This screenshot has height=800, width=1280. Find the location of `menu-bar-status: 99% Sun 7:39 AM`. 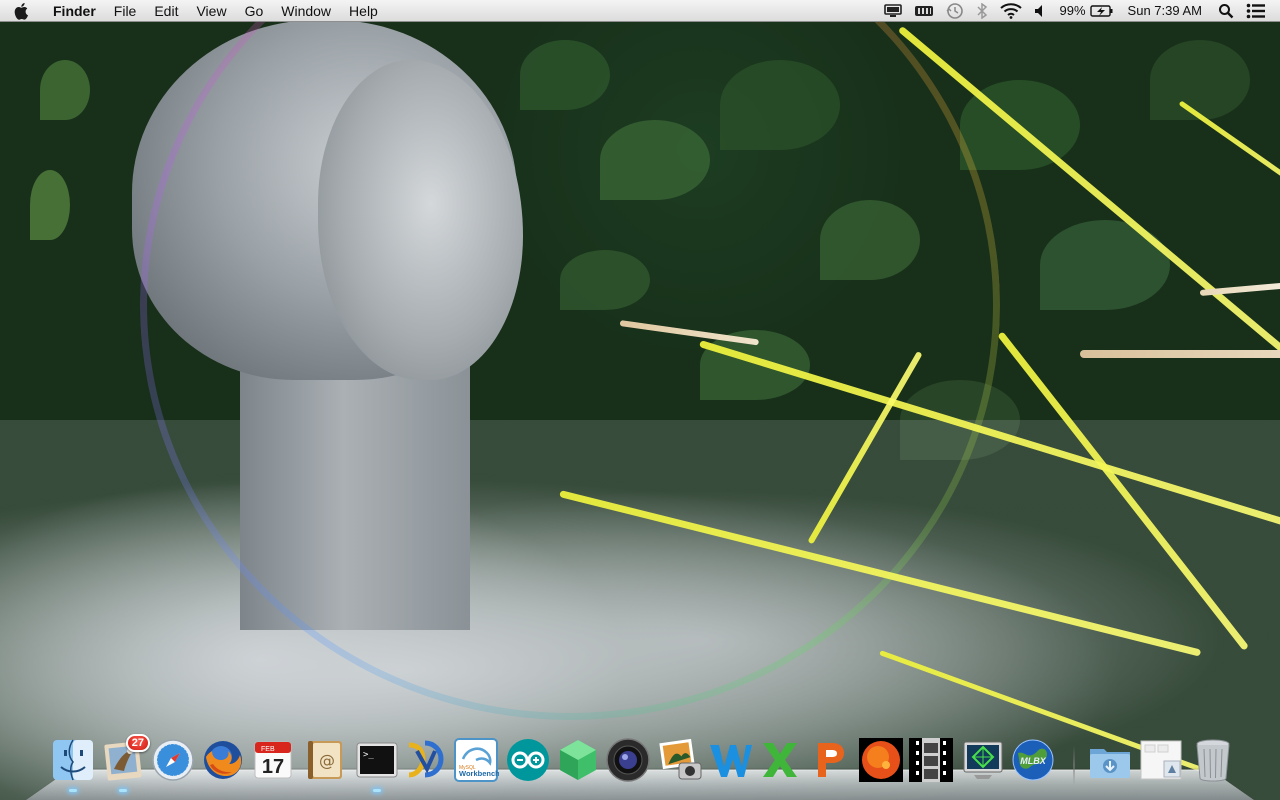

menu-bar-status: 99% Sun 7:39 AM is located at coordinates (1079, 11).